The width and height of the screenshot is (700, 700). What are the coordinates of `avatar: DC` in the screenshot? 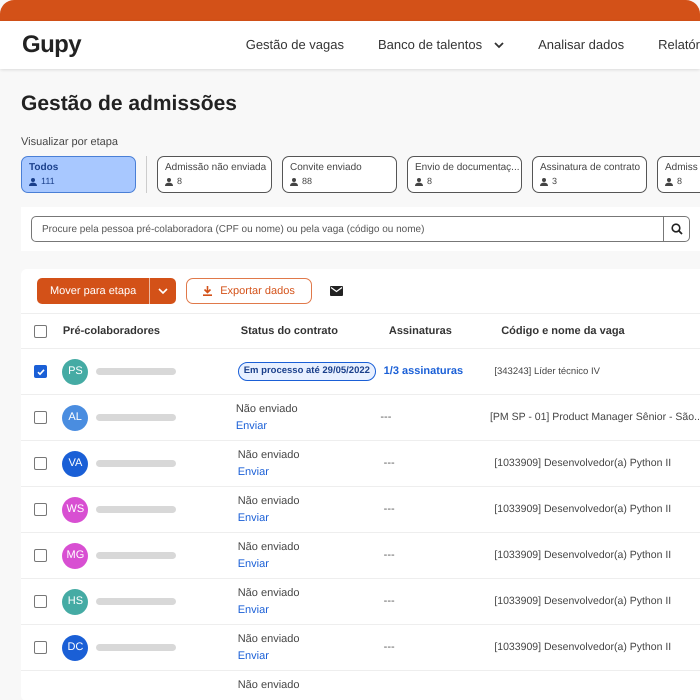 It's located at (75, 647).